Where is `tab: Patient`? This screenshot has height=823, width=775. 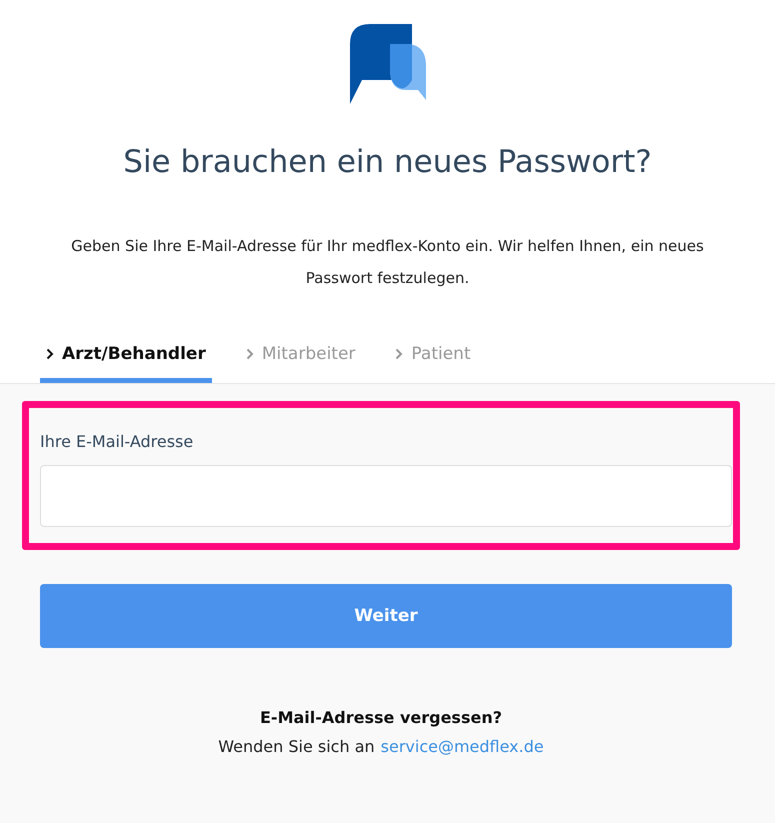
tab: Patient is located at coordinates (433, 363).